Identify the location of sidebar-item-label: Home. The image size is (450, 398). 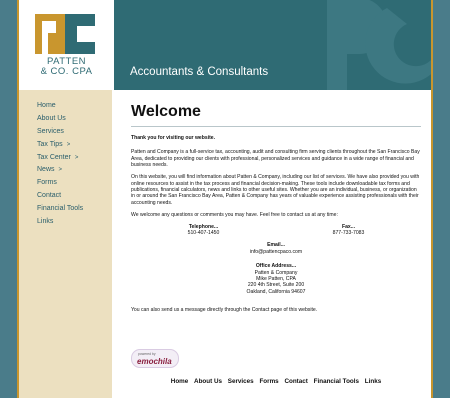
(46, 105).